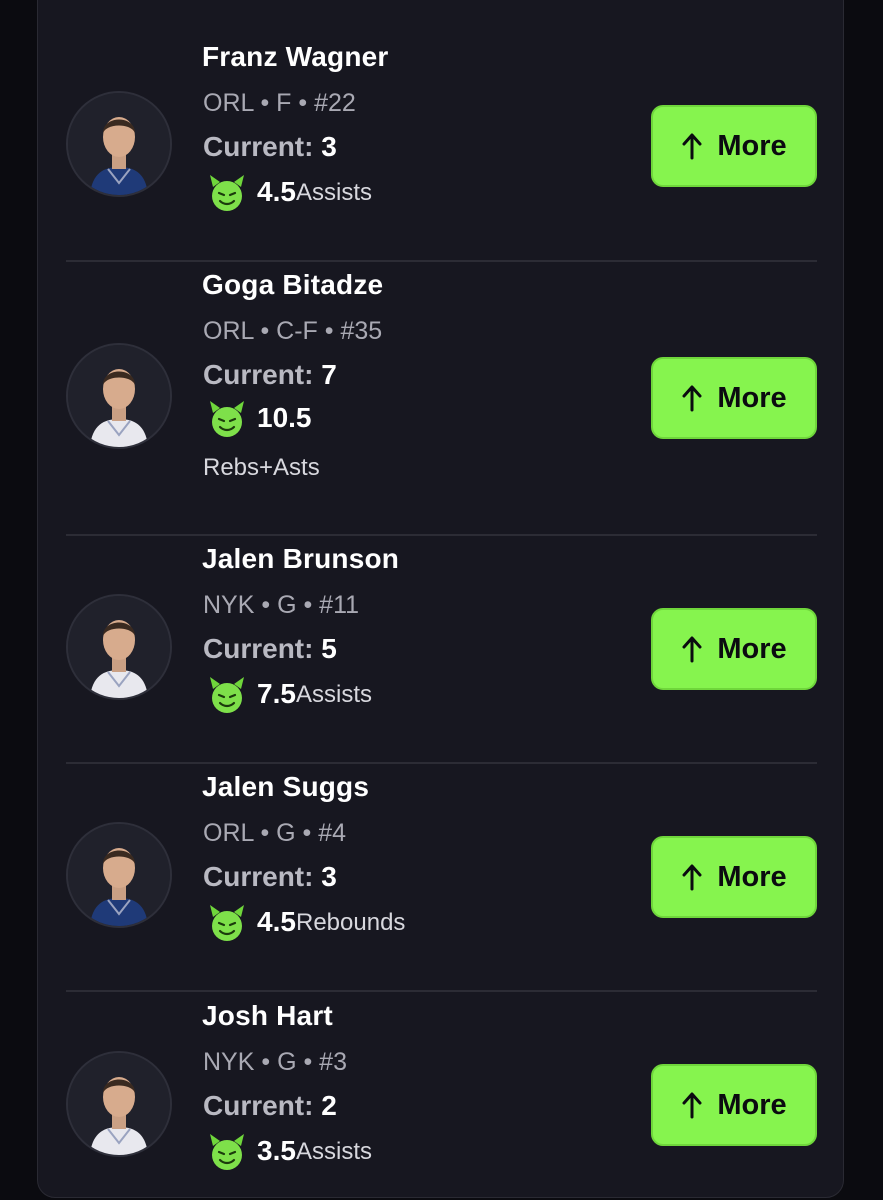  What do you see at coordinates (332, 833) in the screenshot?
I see `jersey-number: #4` at bounding box center [332, 833].